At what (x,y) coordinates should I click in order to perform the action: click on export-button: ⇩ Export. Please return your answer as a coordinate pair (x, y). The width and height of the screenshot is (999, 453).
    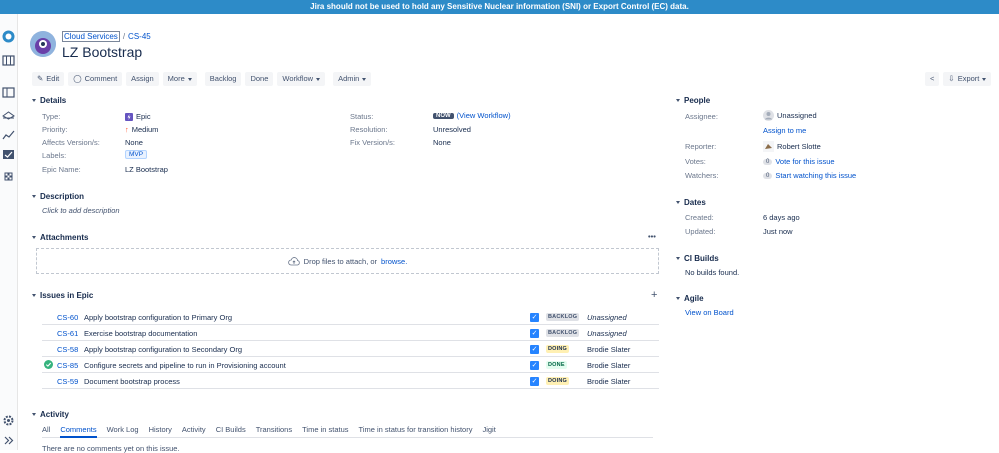
    Looking at the image, I should click on (967, 79).